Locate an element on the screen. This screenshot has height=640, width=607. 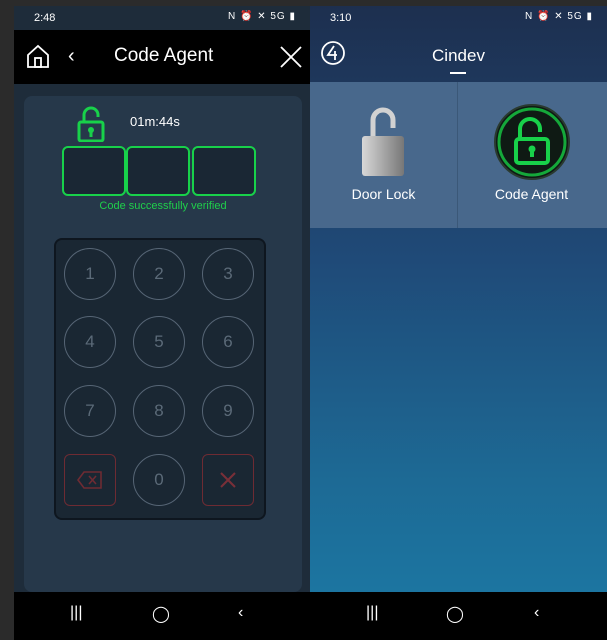
key-5: 5 is located at coordinates (159, 342).